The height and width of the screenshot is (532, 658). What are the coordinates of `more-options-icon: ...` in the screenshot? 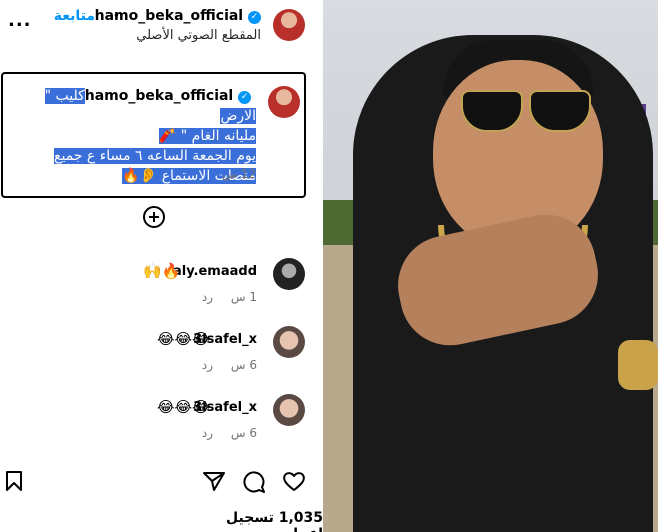 It's located at (20, 20).